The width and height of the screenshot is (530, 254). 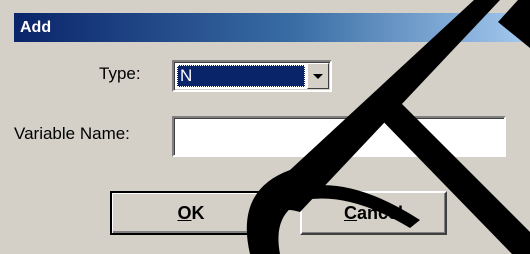 What do you see at coordinates (36, 27) in the screenshot?
I see `dialog-title: Add` at bounding box center [36, 27].